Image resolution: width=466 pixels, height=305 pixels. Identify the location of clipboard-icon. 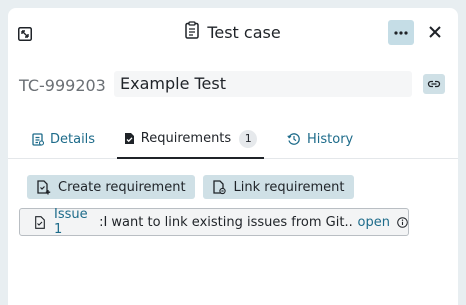
(192, 32).